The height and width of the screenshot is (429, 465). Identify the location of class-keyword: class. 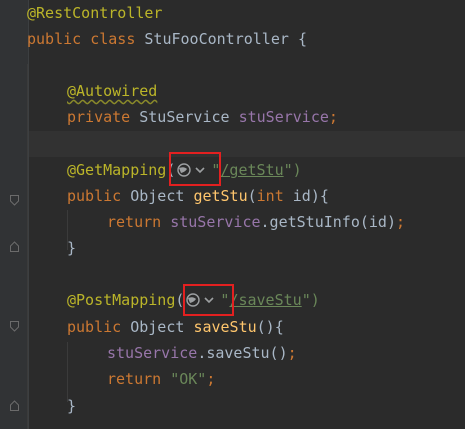
(113, 39).